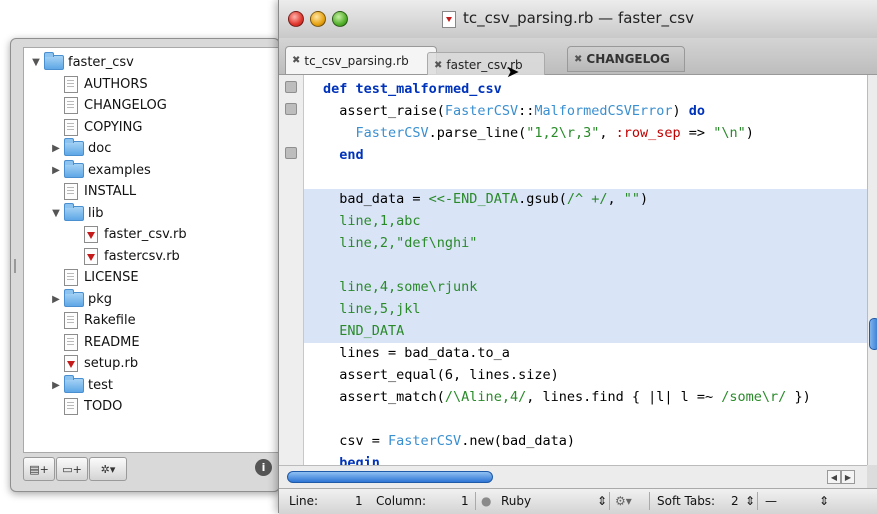  I want to click on code-token: line,1,abc, so click(372, 221).